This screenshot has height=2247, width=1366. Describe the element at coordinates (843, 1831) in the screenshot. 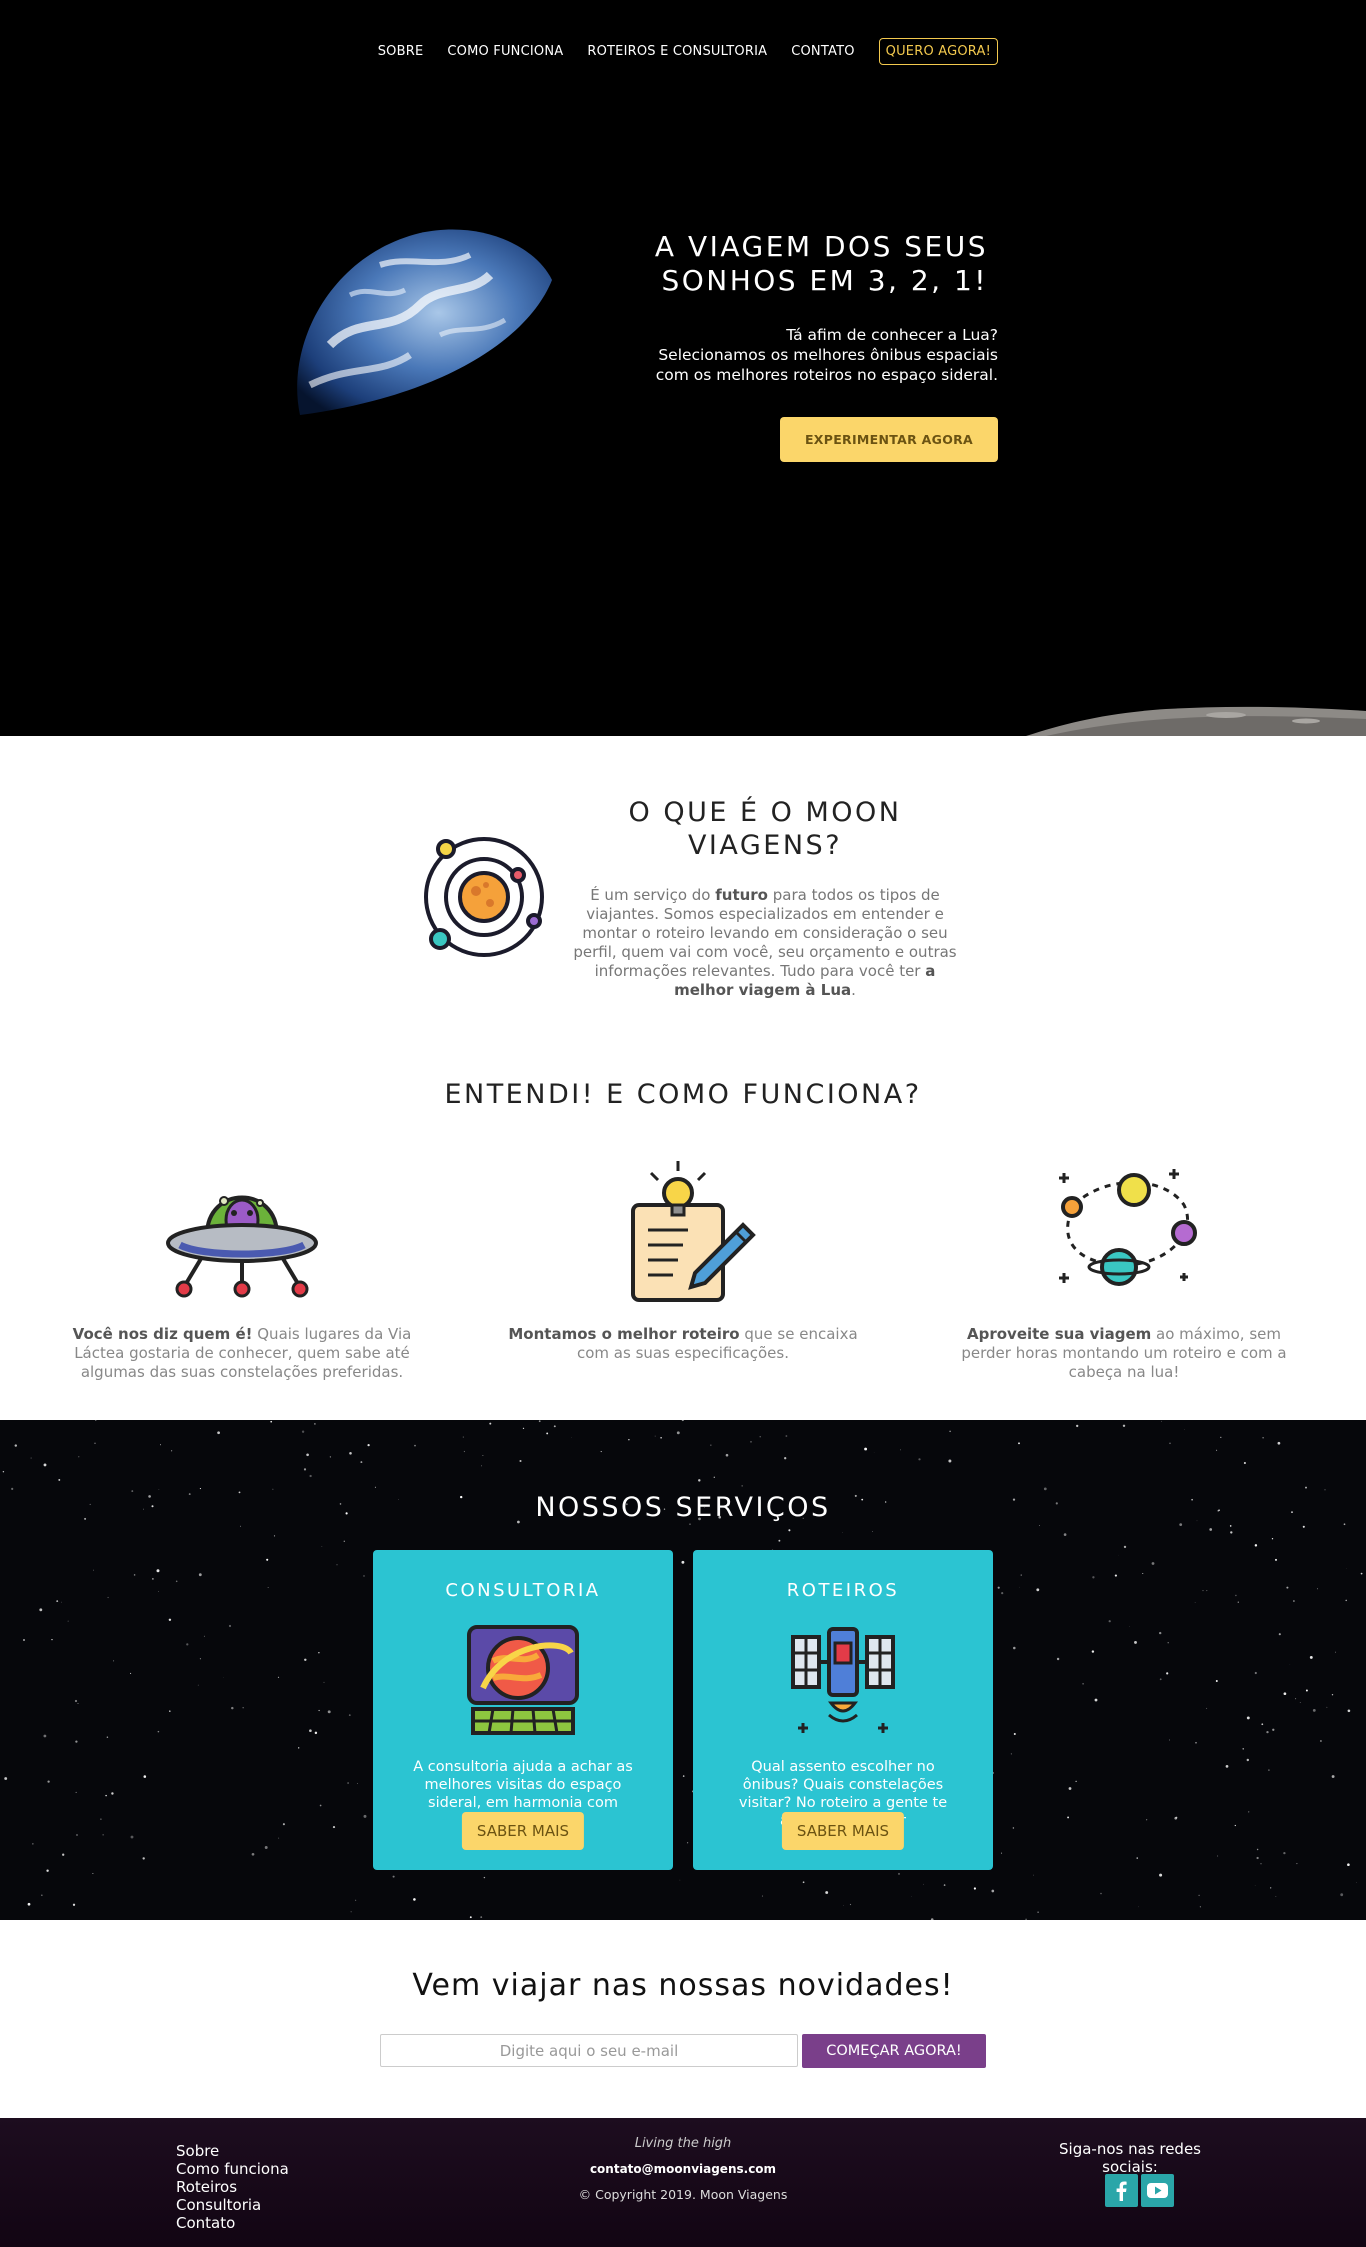

I see `saber-mais-roteiros-button: SABER MAIS` at that location.